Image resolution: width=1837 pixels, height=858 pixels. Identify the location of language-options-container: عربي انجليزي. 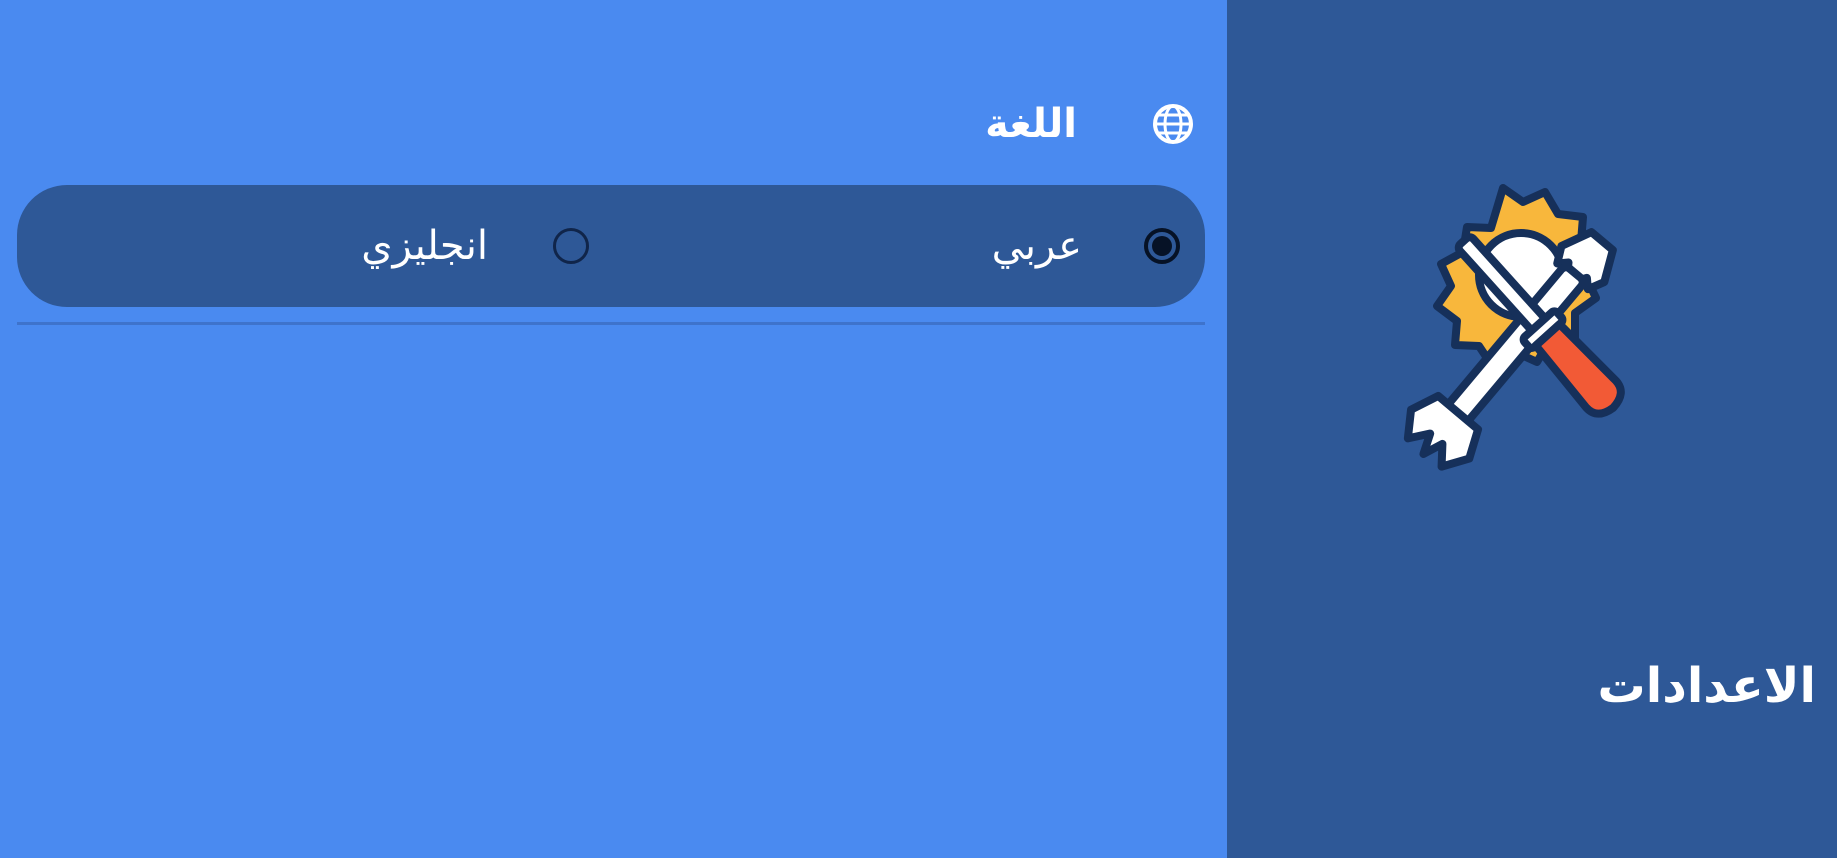
(611, 246).